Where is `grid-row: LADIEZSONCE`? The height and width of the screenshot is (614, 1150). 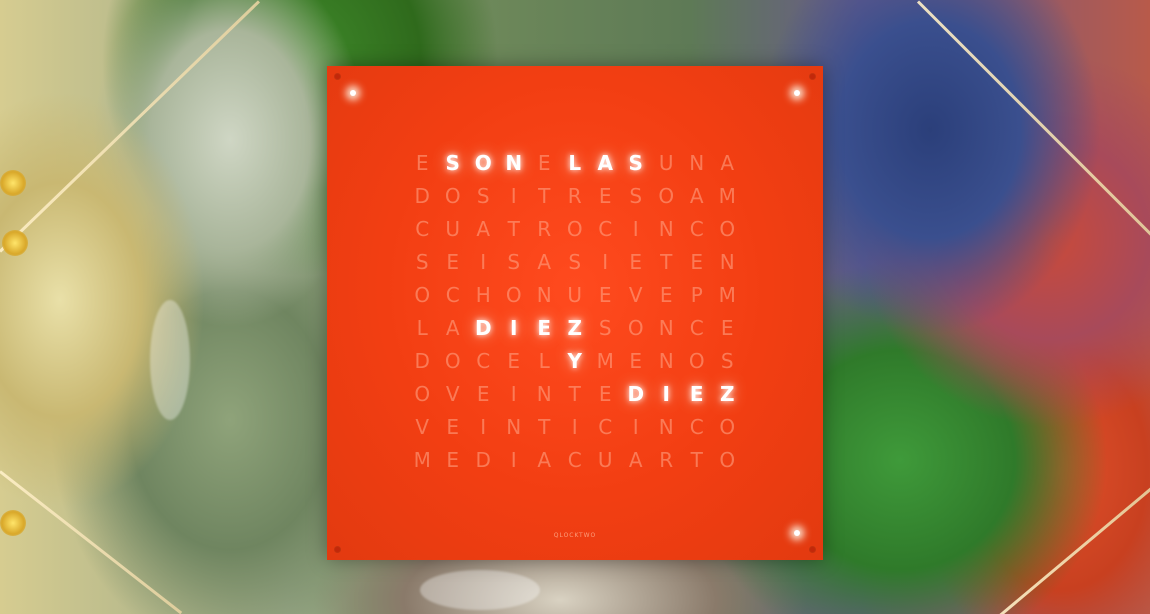 grid-row: LADIEZSONCE is located at coordinates (575, 327).